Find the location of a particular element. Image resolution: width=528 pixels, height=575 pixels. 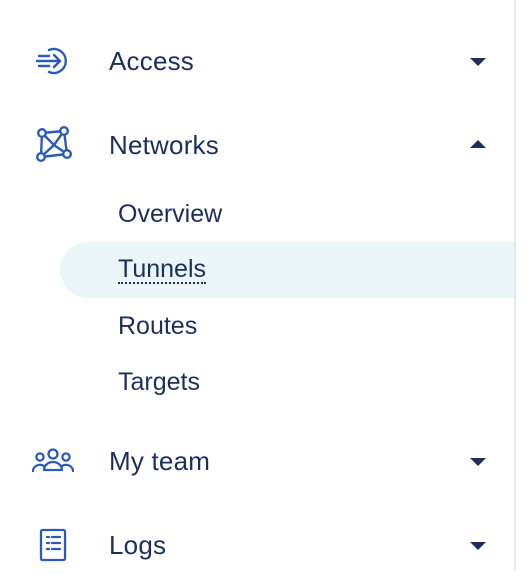

sidebar-subitem-label: Targets is located at coordinates (159, 382).